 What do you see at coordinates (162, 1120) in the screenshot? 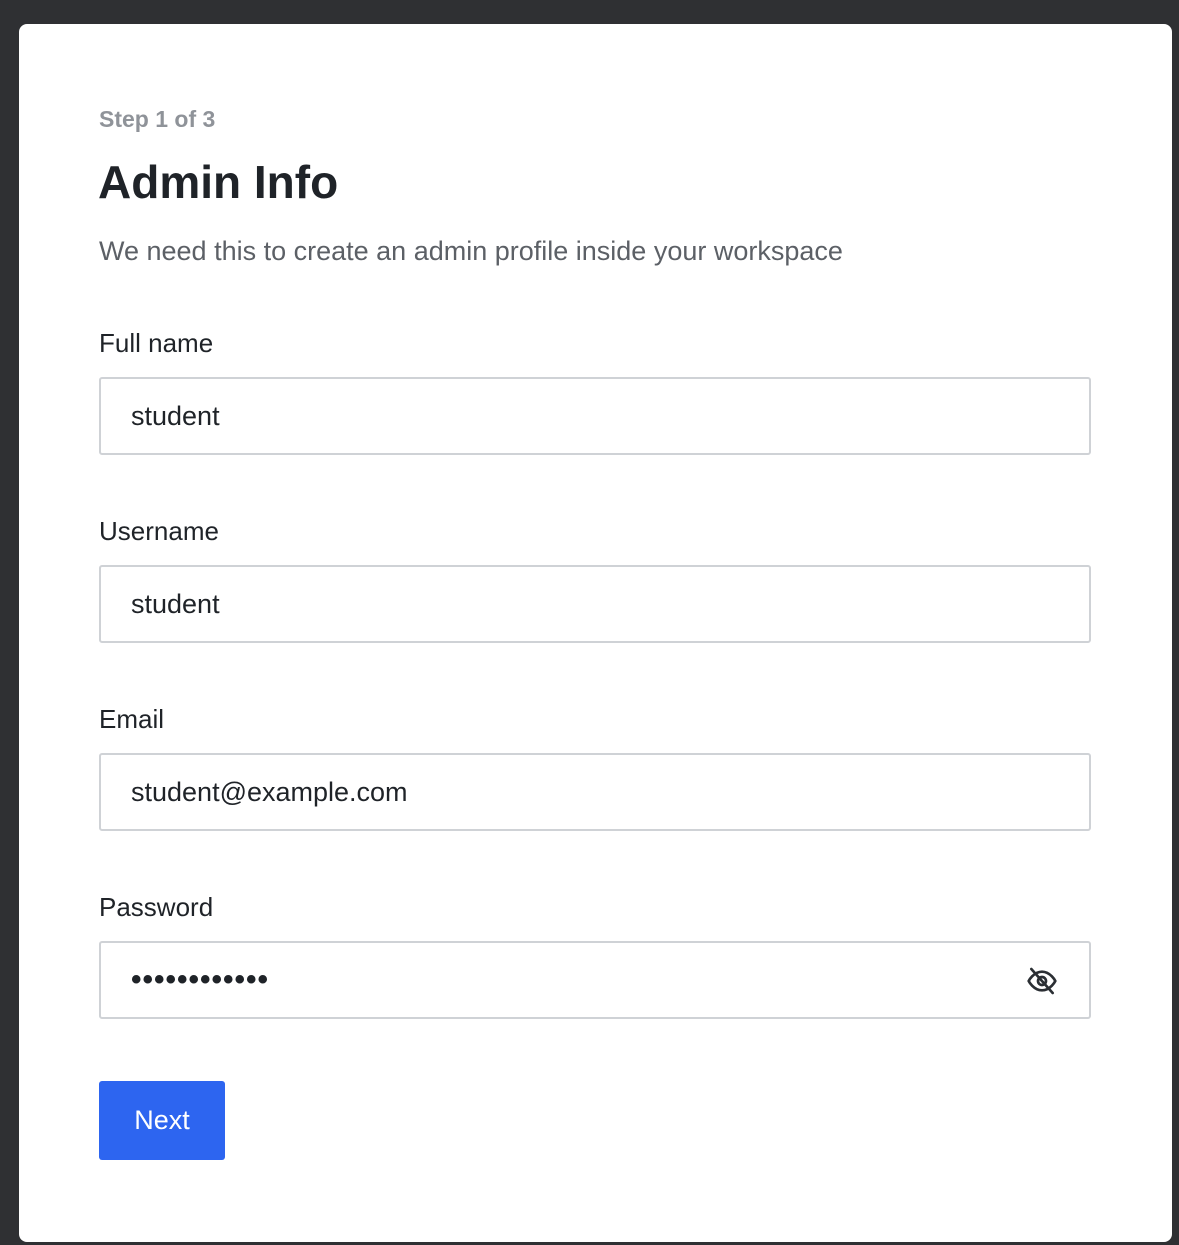
I see `next-button: Next` at bounding box center [162, 1120].